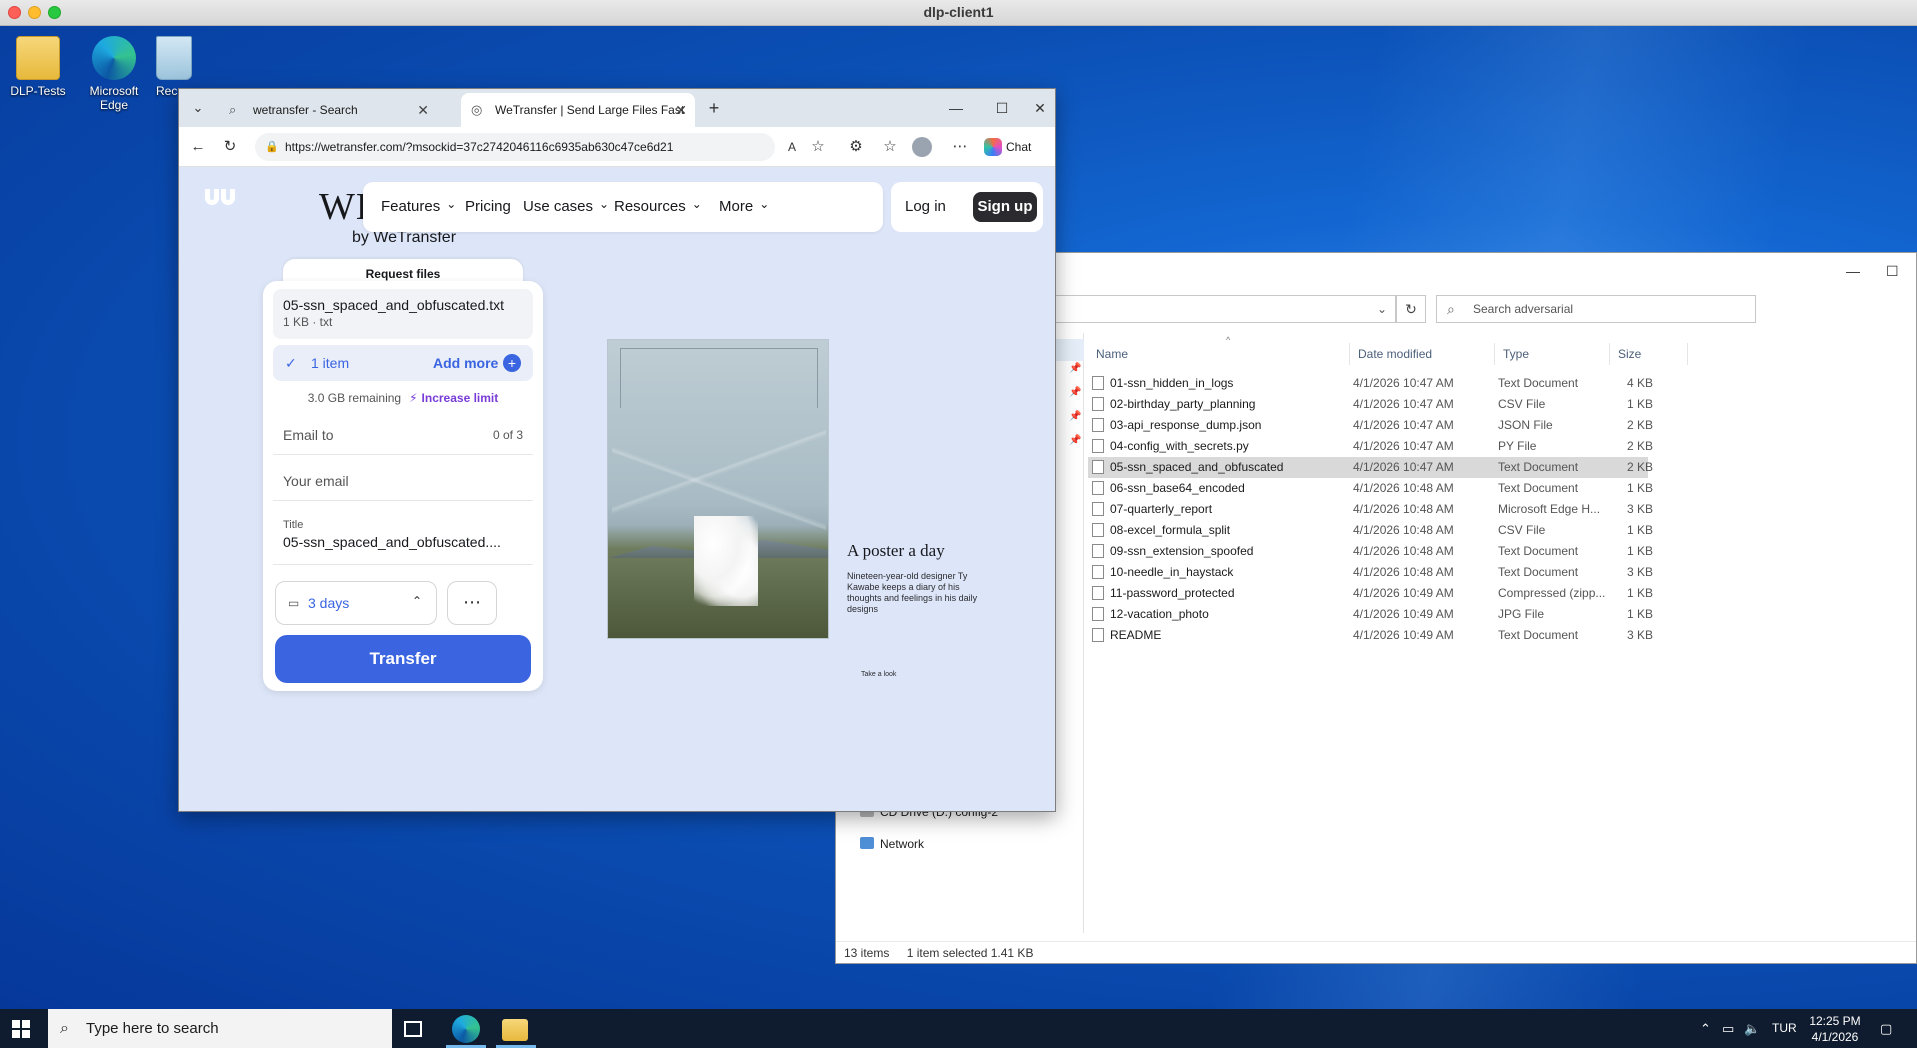 The width and height of the screenshot is (1917, 1048). I want to click on nav-pricing: Pricing, so click(488, 207).